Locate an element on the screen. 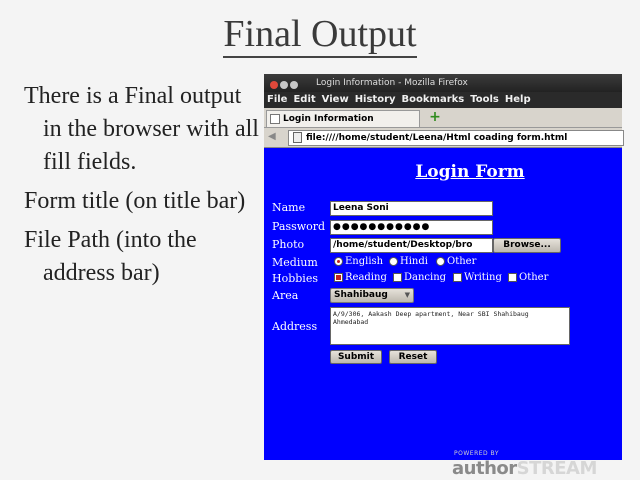  name-label: Name is located at coordinates (289, 207).